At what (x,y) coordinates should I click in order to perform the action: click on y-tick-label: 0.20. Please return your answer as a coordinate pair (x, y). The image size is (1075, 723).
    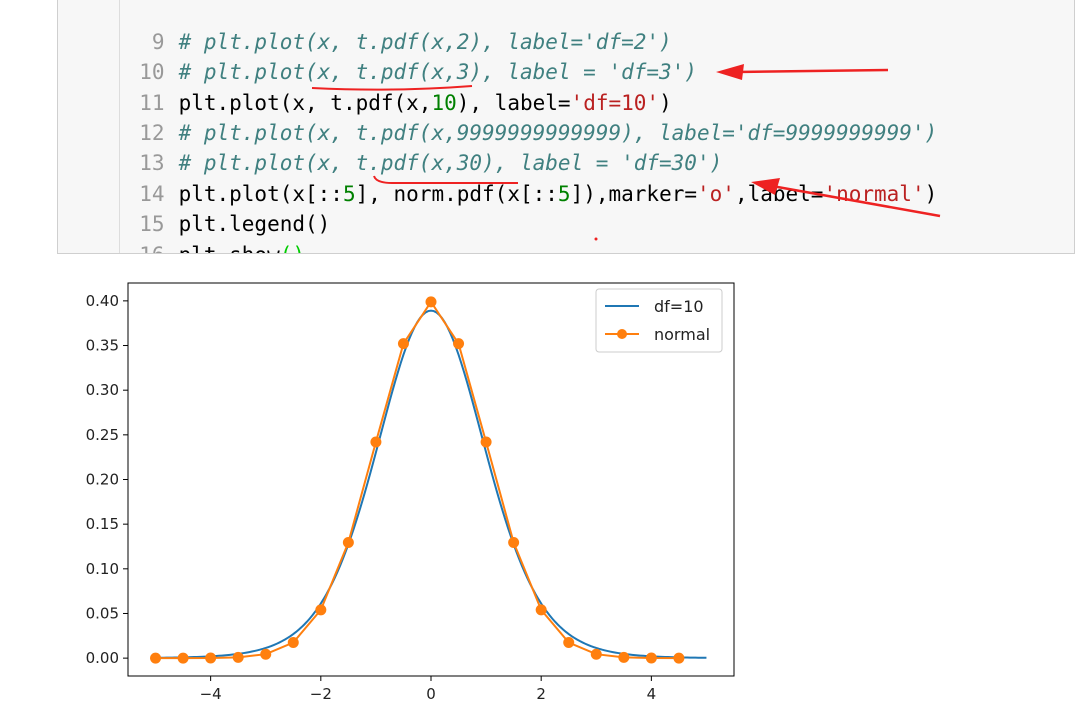
    Looking at the image, I should click on (102, 480).